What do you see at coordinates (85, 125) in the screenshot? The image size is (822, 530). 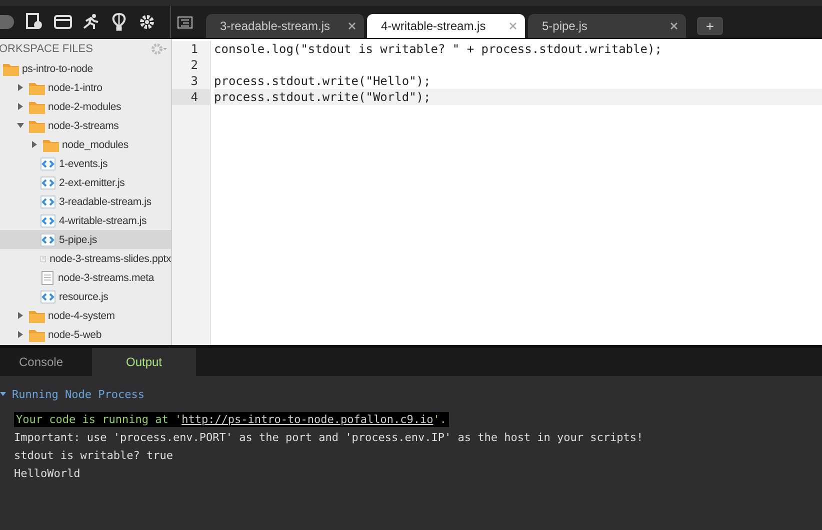 I see `file-tree-item: node-3-streams` at bounding box center [85, 125].